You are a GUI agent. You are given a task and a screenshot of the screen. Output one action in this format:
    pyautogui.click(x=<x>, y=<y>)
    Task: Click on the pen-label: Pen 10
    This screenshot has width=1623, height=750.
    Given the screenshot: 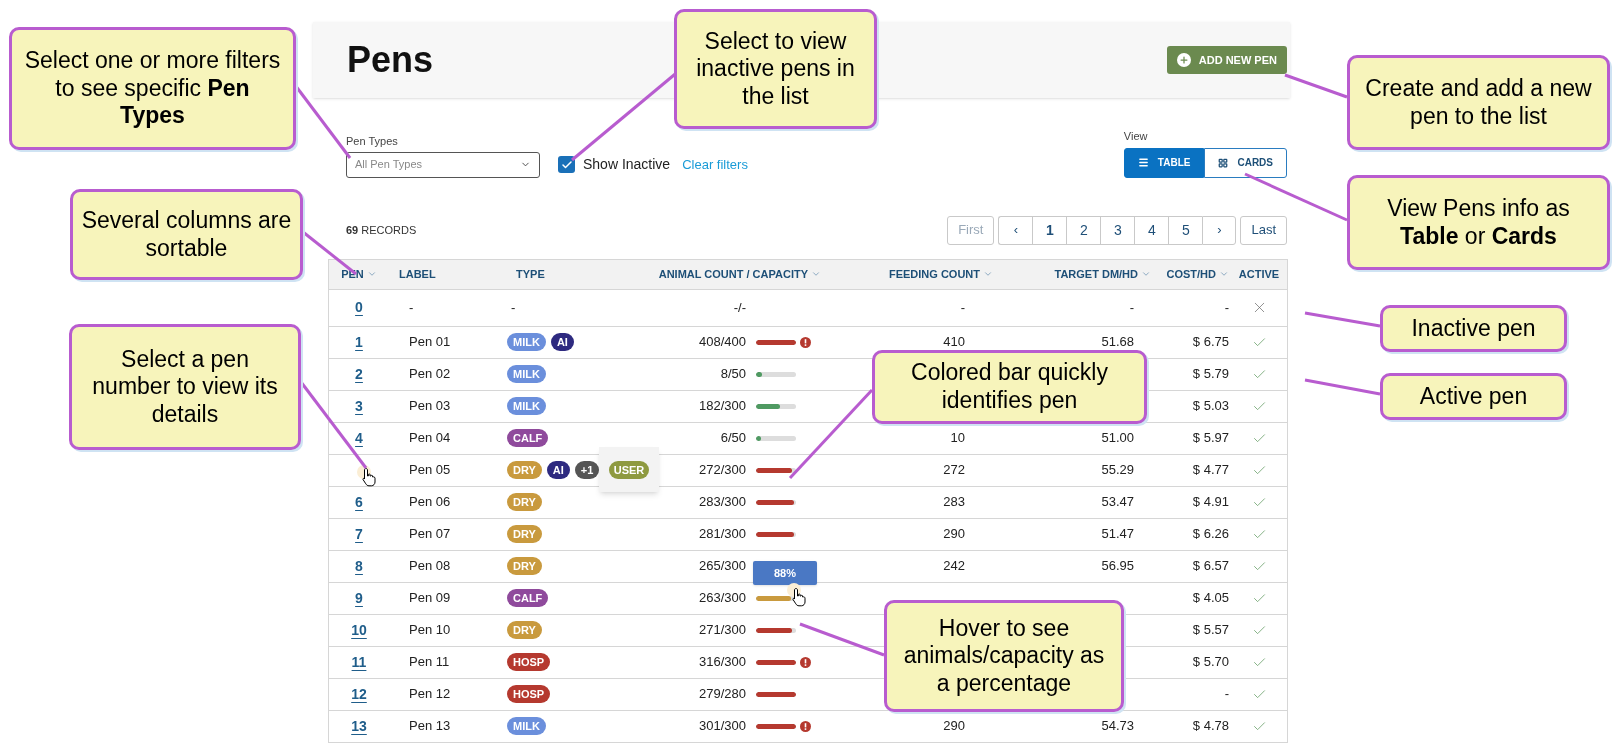 What is the action you would take?
    pyautogui.click(x=430, y=630)
    